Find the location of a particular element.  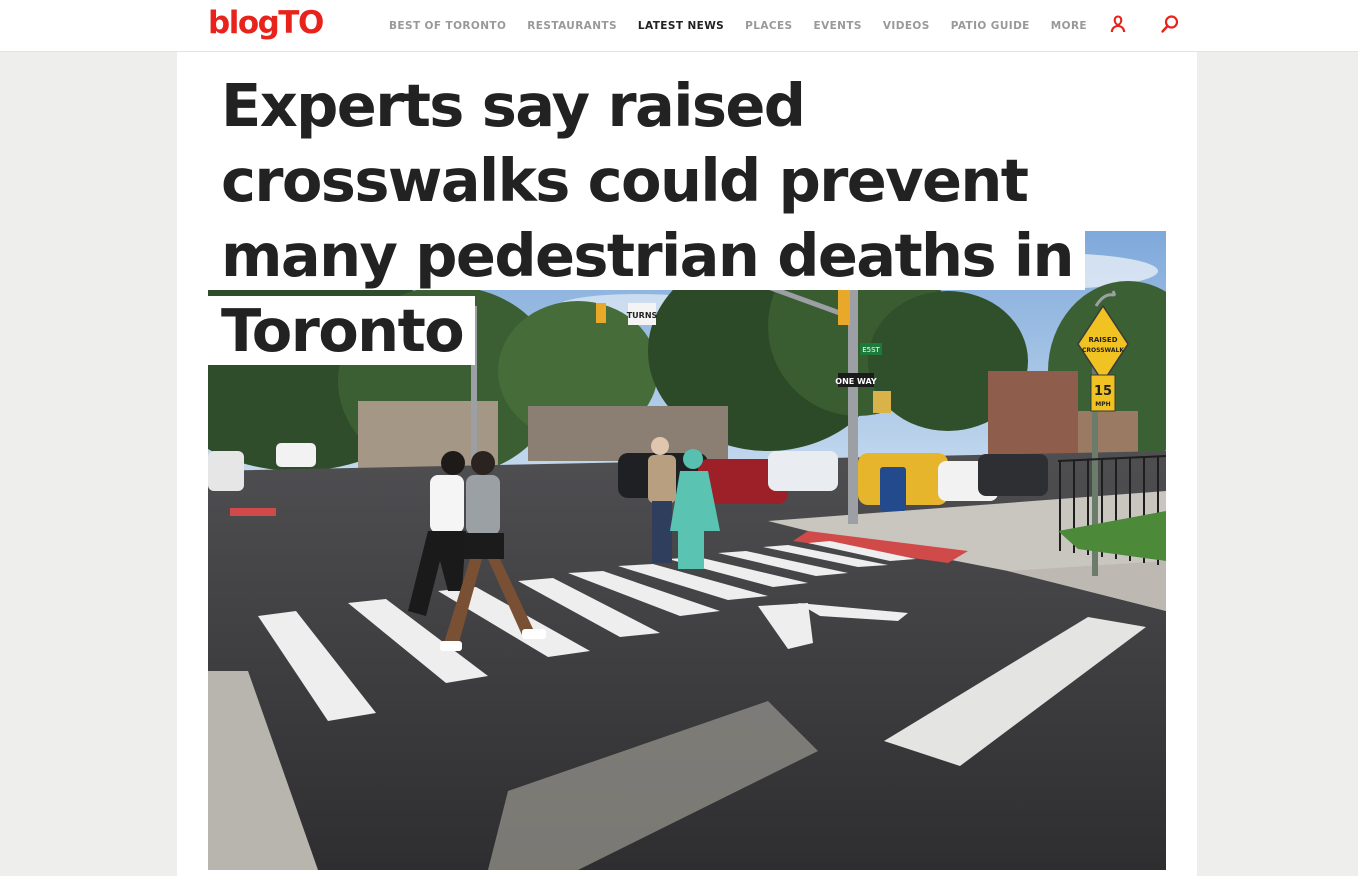

nav-more: MORE is located at coordinates (1069, 26).